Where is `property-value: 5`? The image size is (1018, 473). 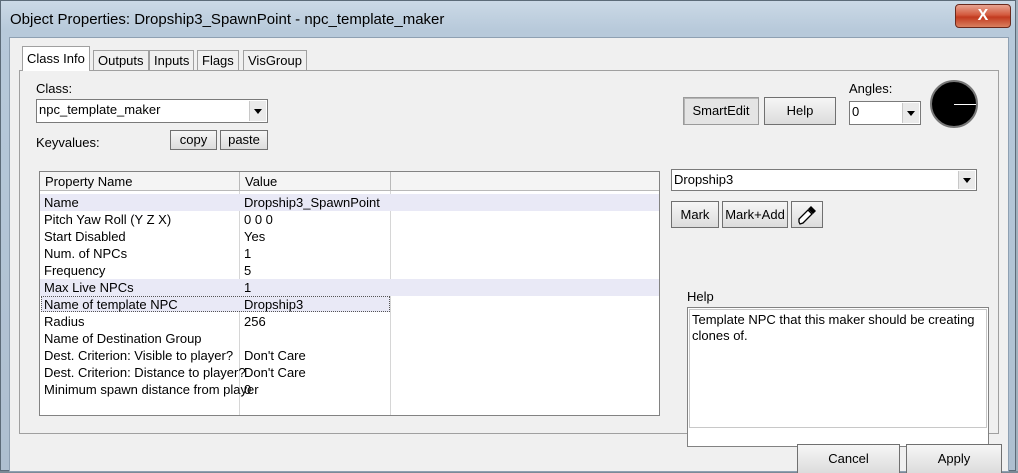
property-value: 5 is located at coordinates (248, 270).